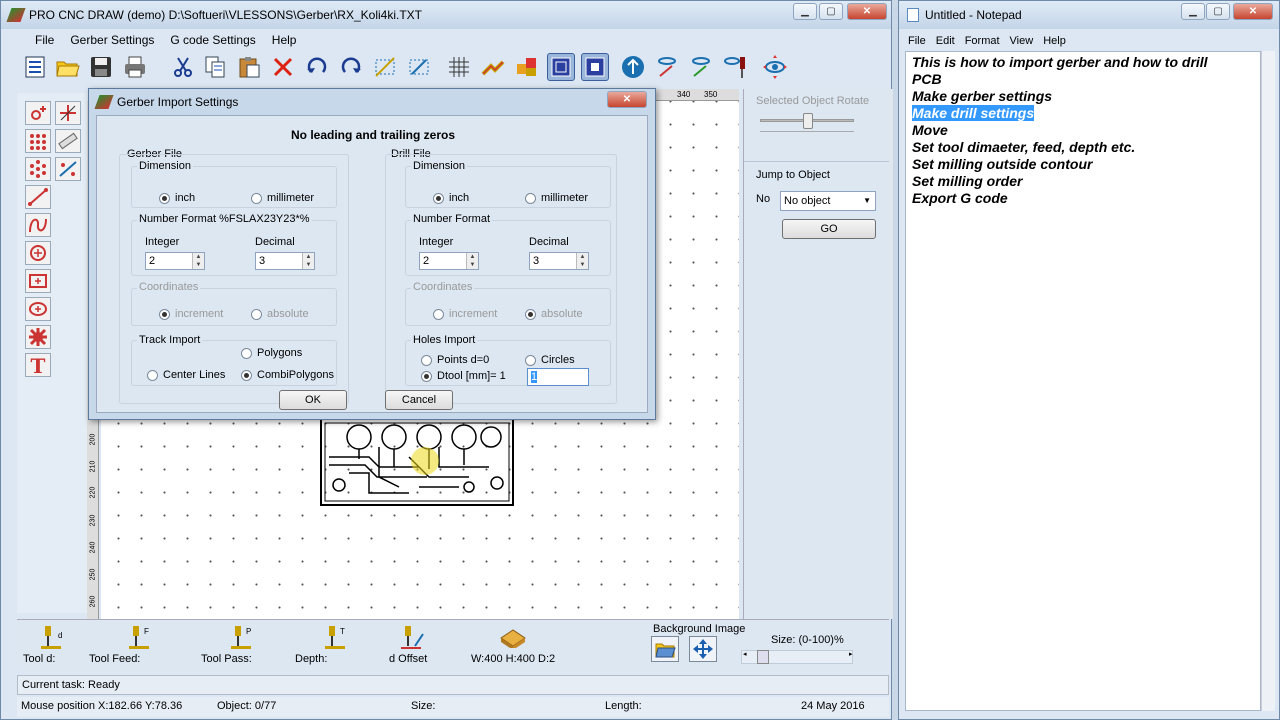 The image size is (1280, 720). I want to click on tool-path-icon, so click(667, 67).